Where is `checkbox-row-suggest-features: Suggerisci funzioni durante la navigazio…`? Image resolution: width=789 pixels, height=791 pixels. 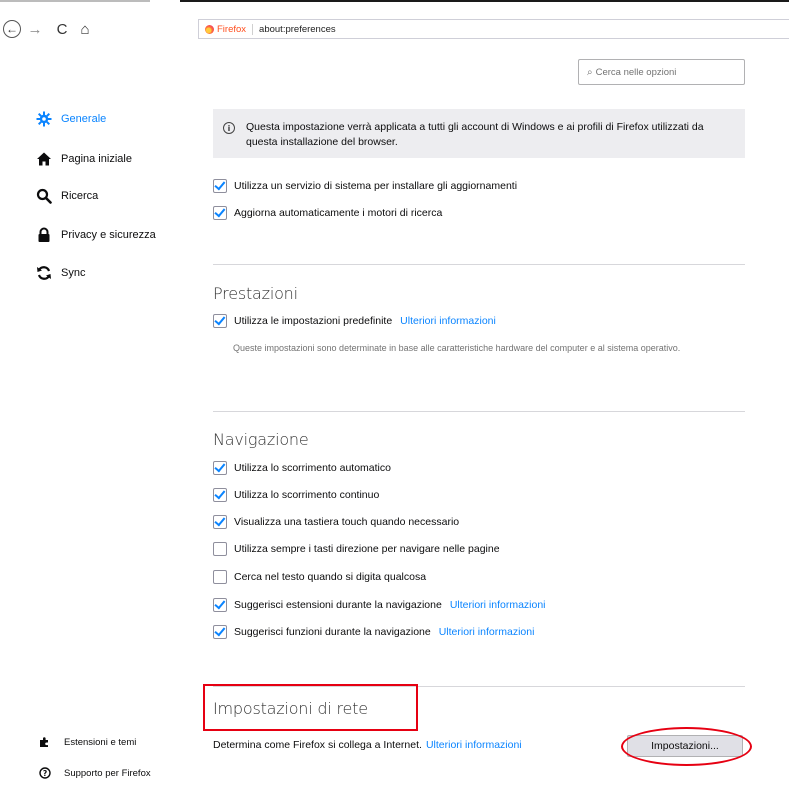 checkbox-row-suggest-features: Suggerisci funzioni durante la navigazio… is located at coordinates (373, 632).